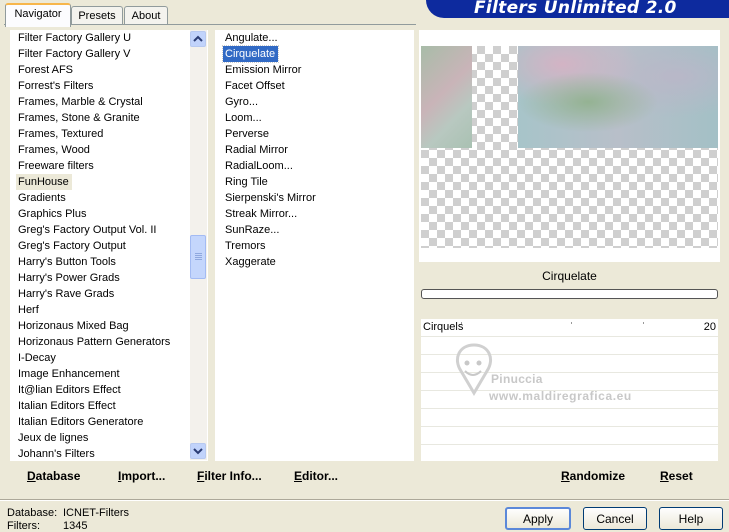 The image size is (729, 532). I want to click on tab-navigator: Navigator, so click(38, 15).